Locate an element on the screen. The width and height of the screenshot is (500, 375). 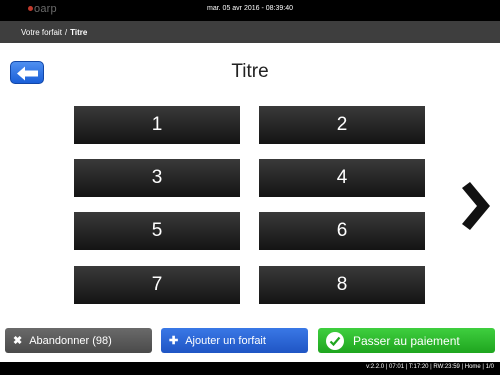
next-page-button is located at coordinates (474, 206).